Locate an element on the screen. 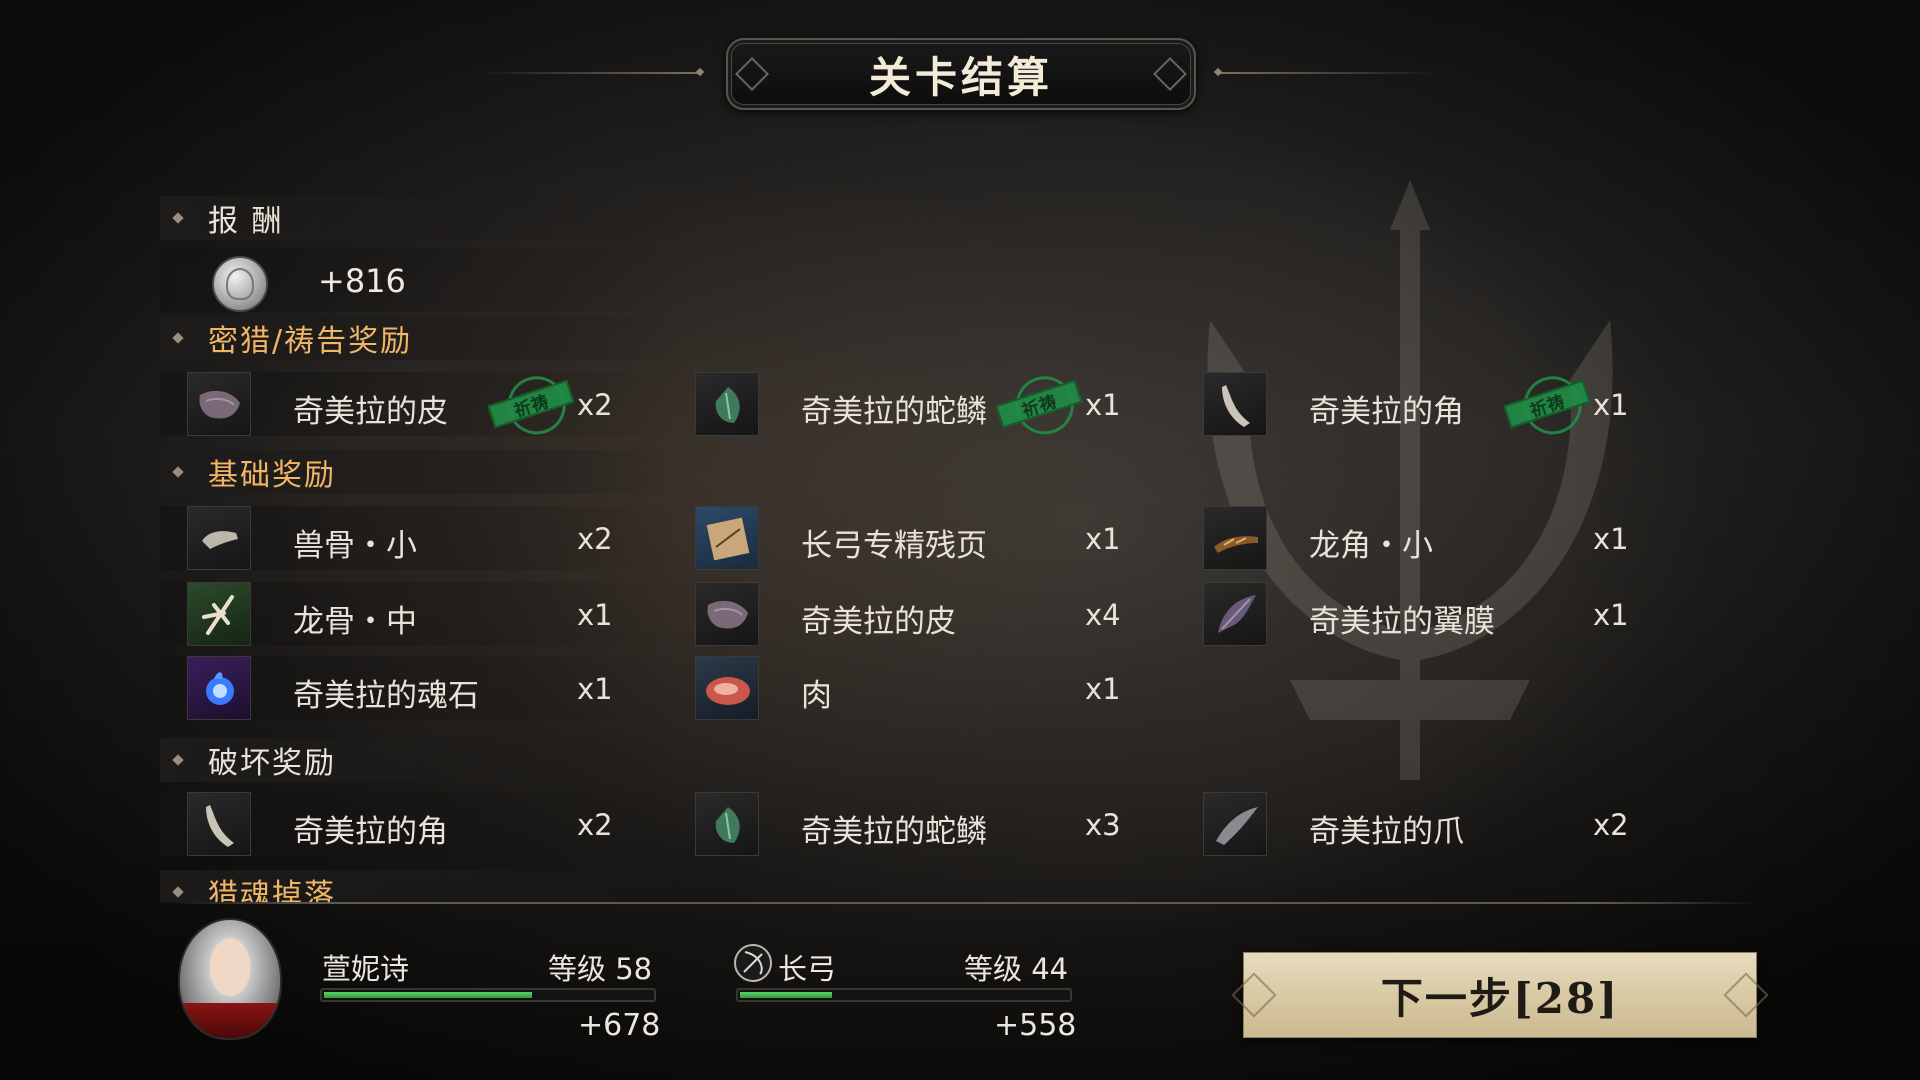 The image size is (1920, 1080). item-quantity: x3 is located at coordinates (1103, 825).